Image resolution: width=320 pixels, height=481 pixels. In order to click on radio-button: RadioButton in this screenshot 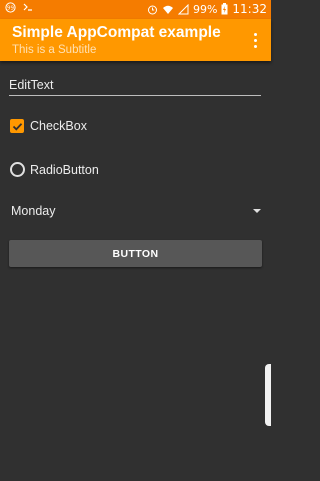, I will do `click(54, 169)`.